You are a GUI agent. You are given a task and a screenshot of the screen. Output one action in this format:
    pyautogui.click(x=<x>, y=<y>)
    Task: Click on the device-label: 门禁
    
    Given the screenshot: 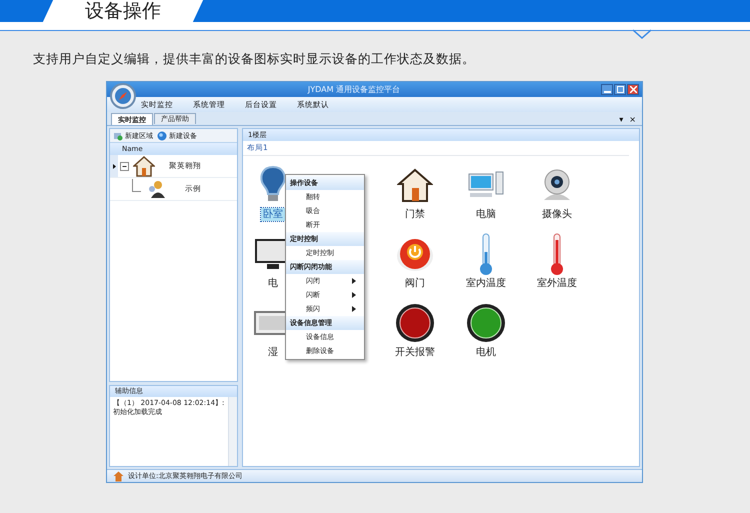 What is the action you would take?
    pyautogui.click(x=415, y=214)
    